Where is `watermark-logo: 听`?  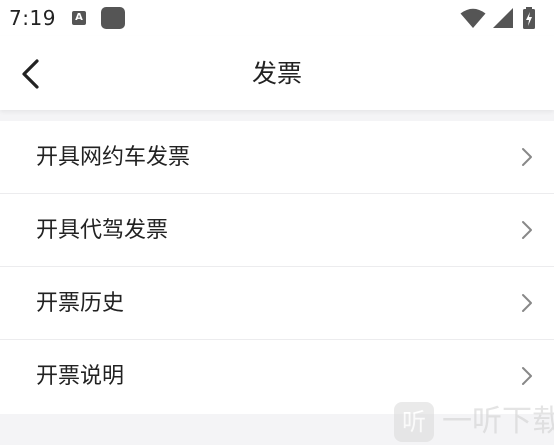
watermark-logo: 听 is located at coordinates (414, 422).